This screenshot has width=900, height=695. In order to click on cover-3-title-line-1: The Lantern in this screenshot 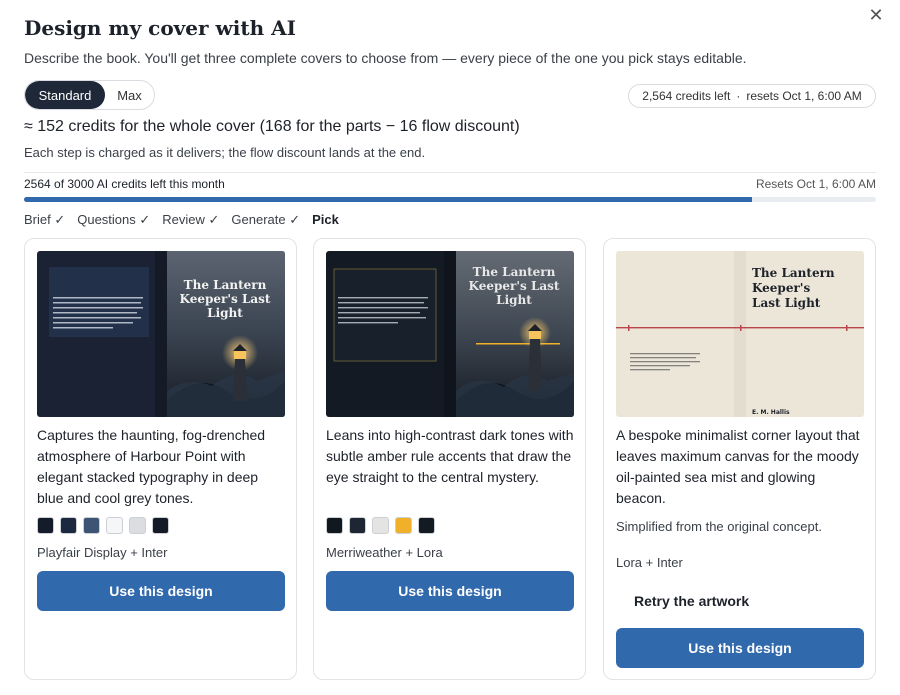, I will do `click(793, 273)`.